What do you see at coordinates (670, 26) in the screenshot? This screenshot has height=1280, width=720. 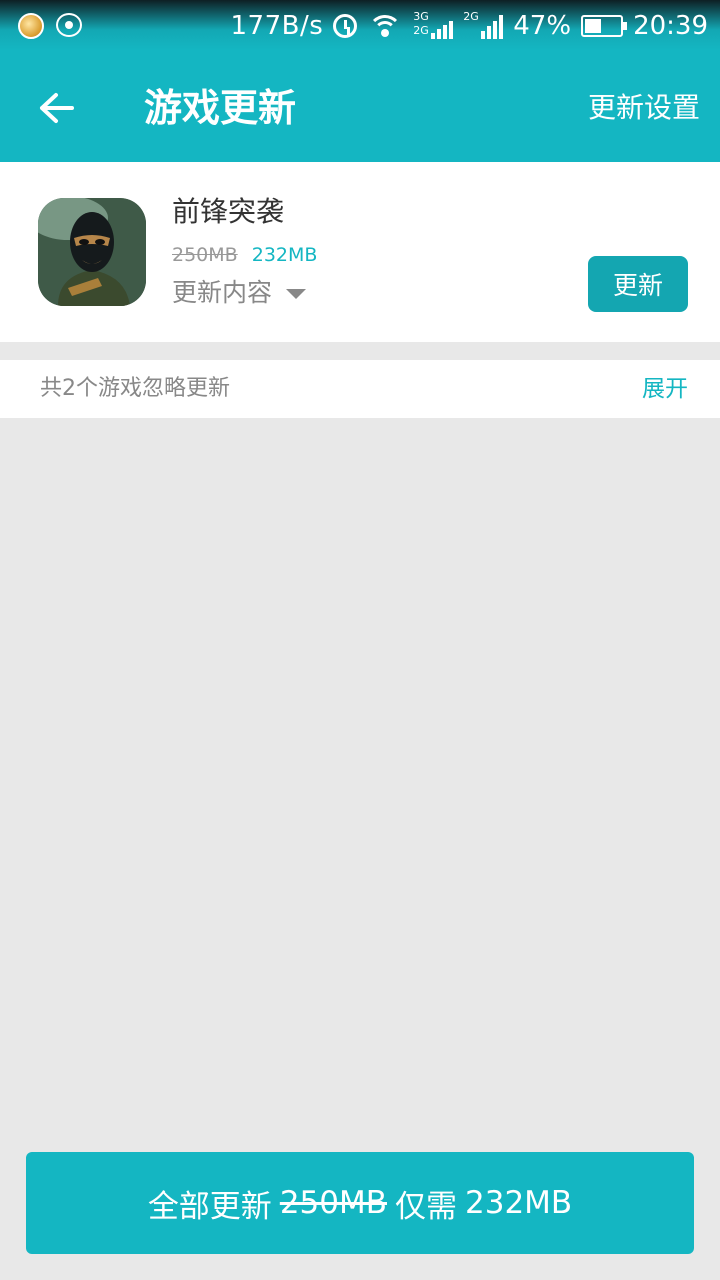 I see `clock: 20:39` at bounding box center [670, 26].